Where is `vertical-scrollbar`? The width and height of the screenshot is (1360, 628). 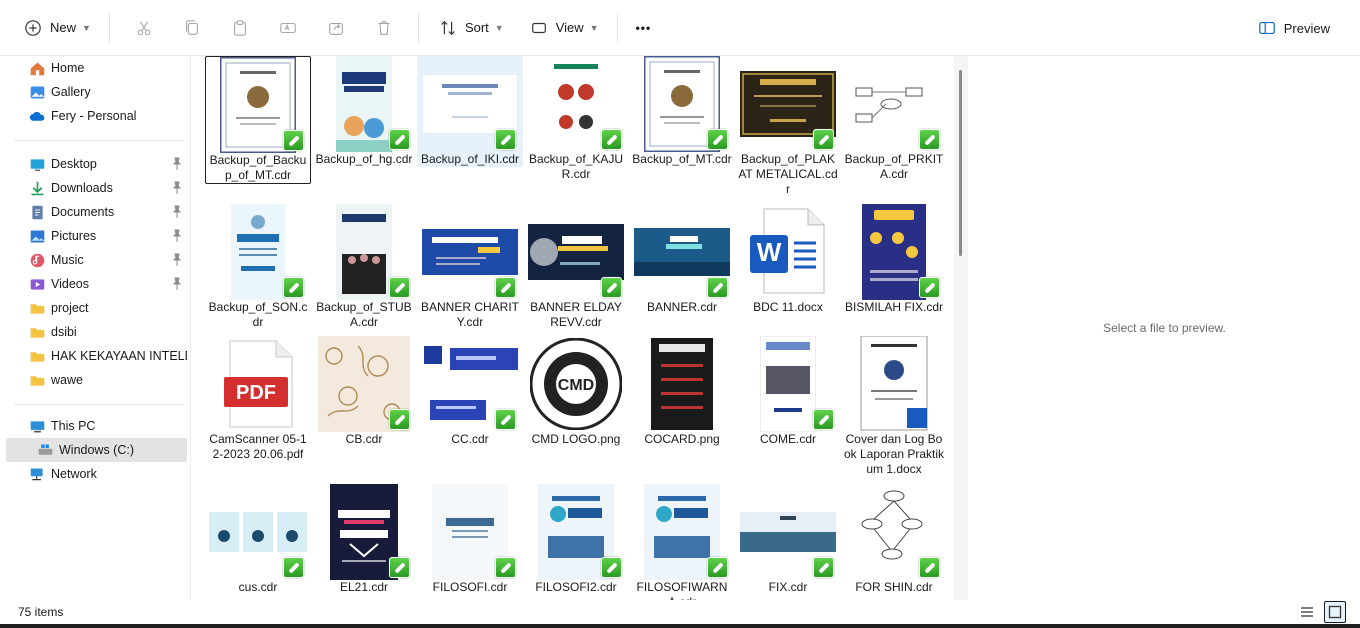
vertical-scrollbar is located at coordinates (961, 328).